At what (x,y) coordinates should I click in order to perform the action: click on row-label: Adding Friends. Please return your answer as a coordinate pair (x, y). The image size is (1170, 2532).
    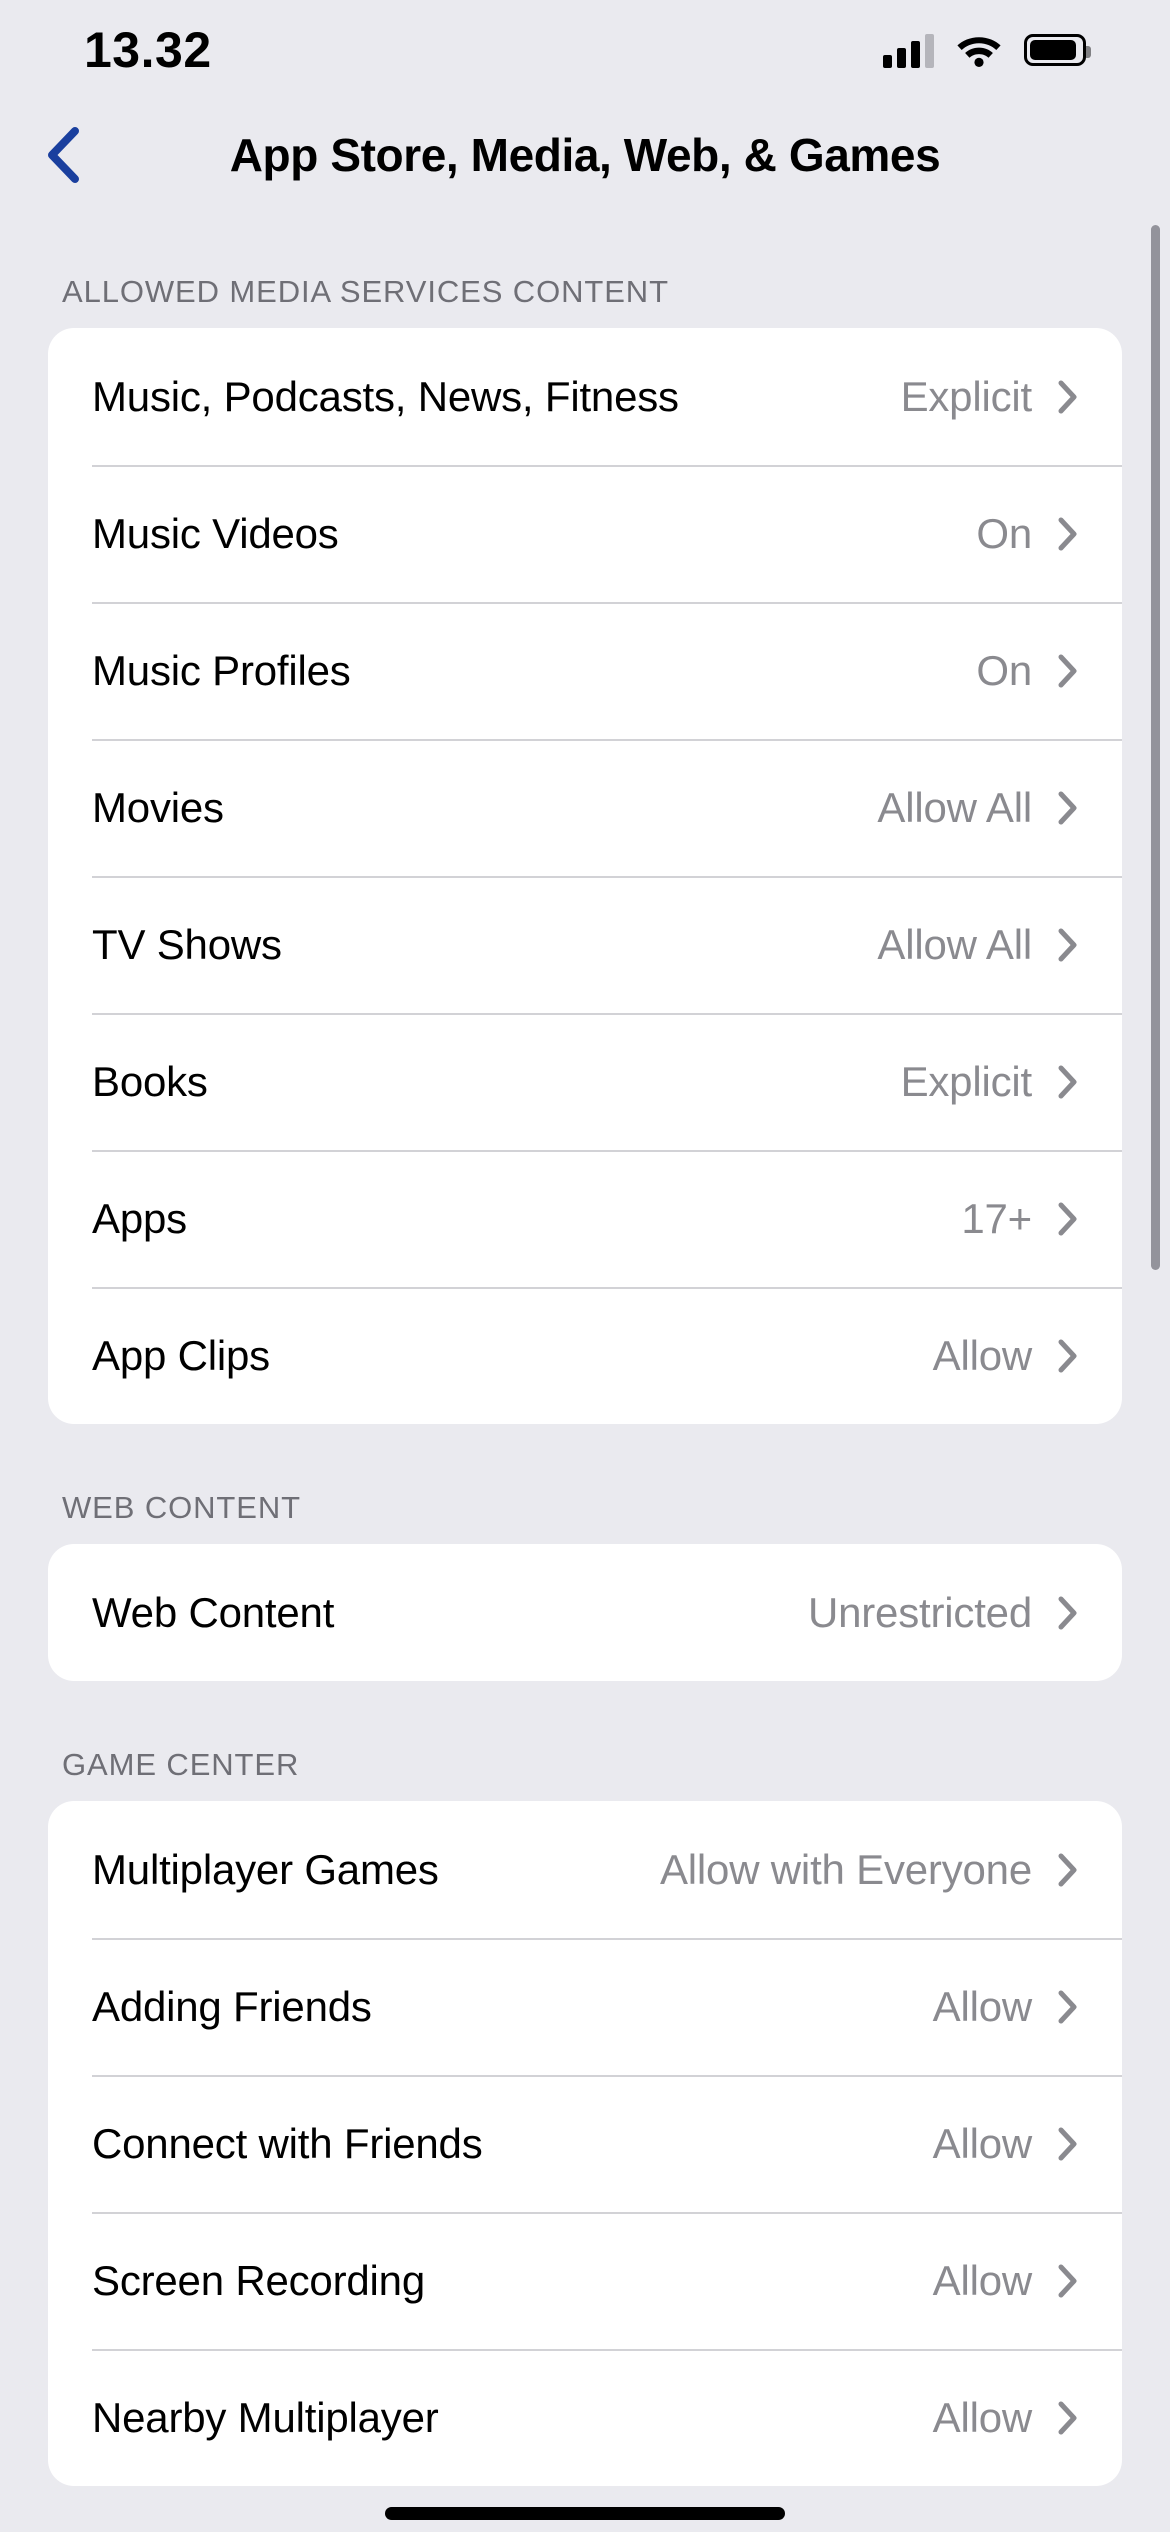
    Looking at the image, I should click on (232, 2006).